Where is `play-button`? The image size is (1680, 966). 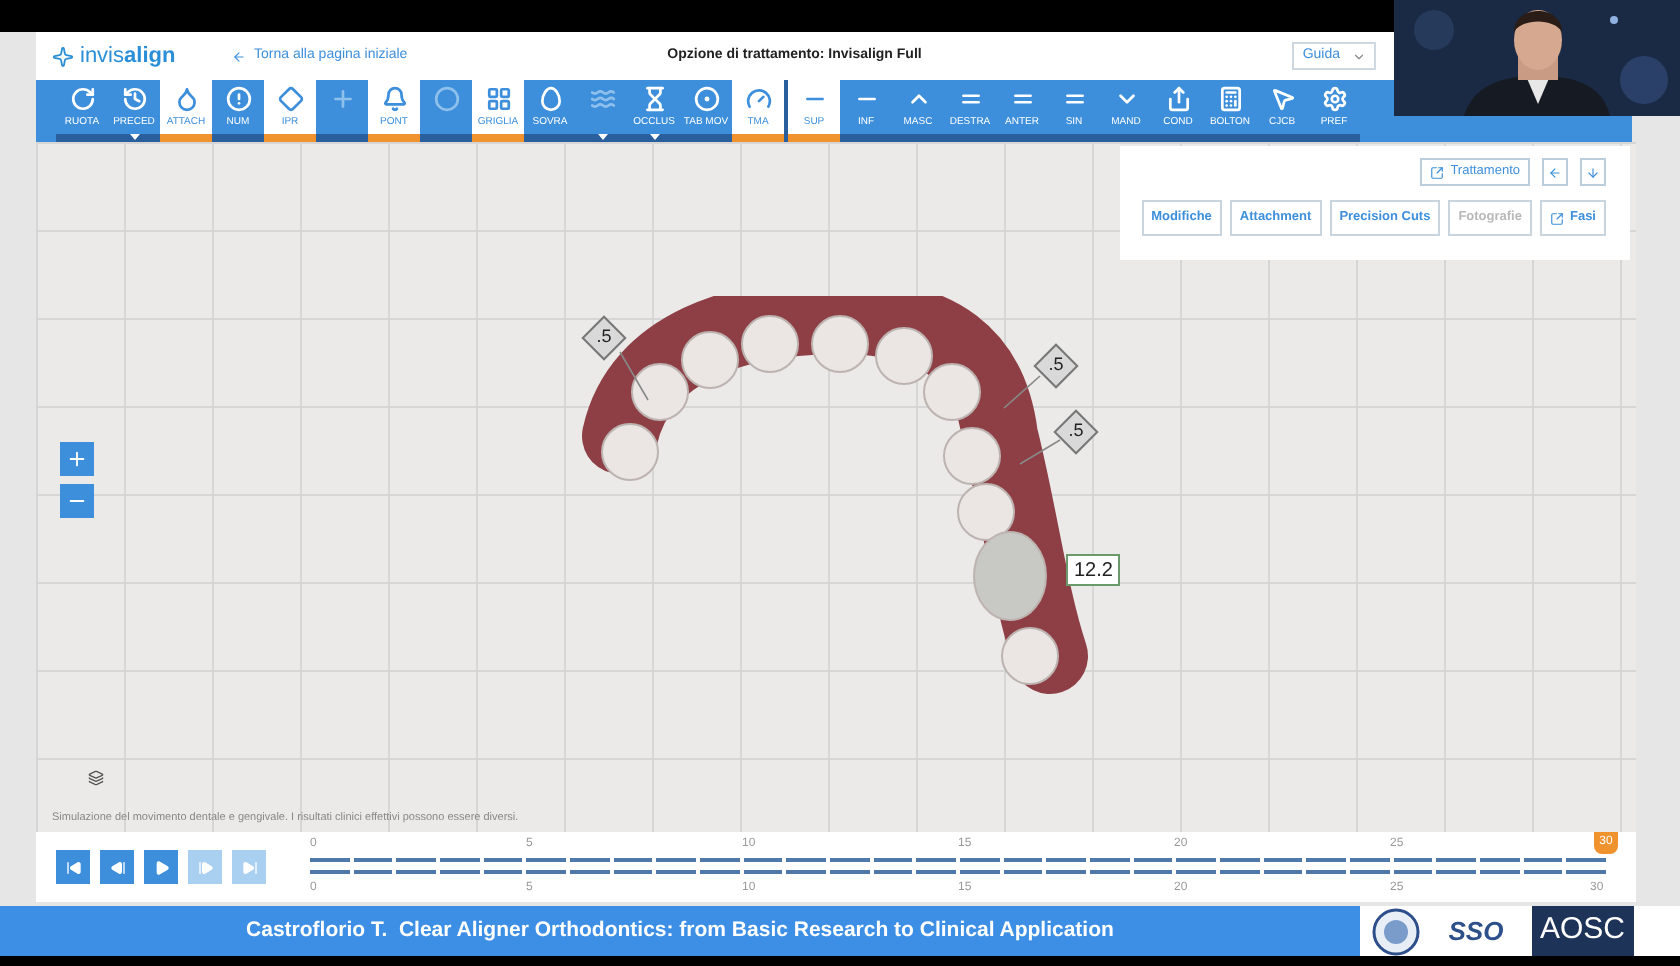 play-button is located at coordinates (161, 867).